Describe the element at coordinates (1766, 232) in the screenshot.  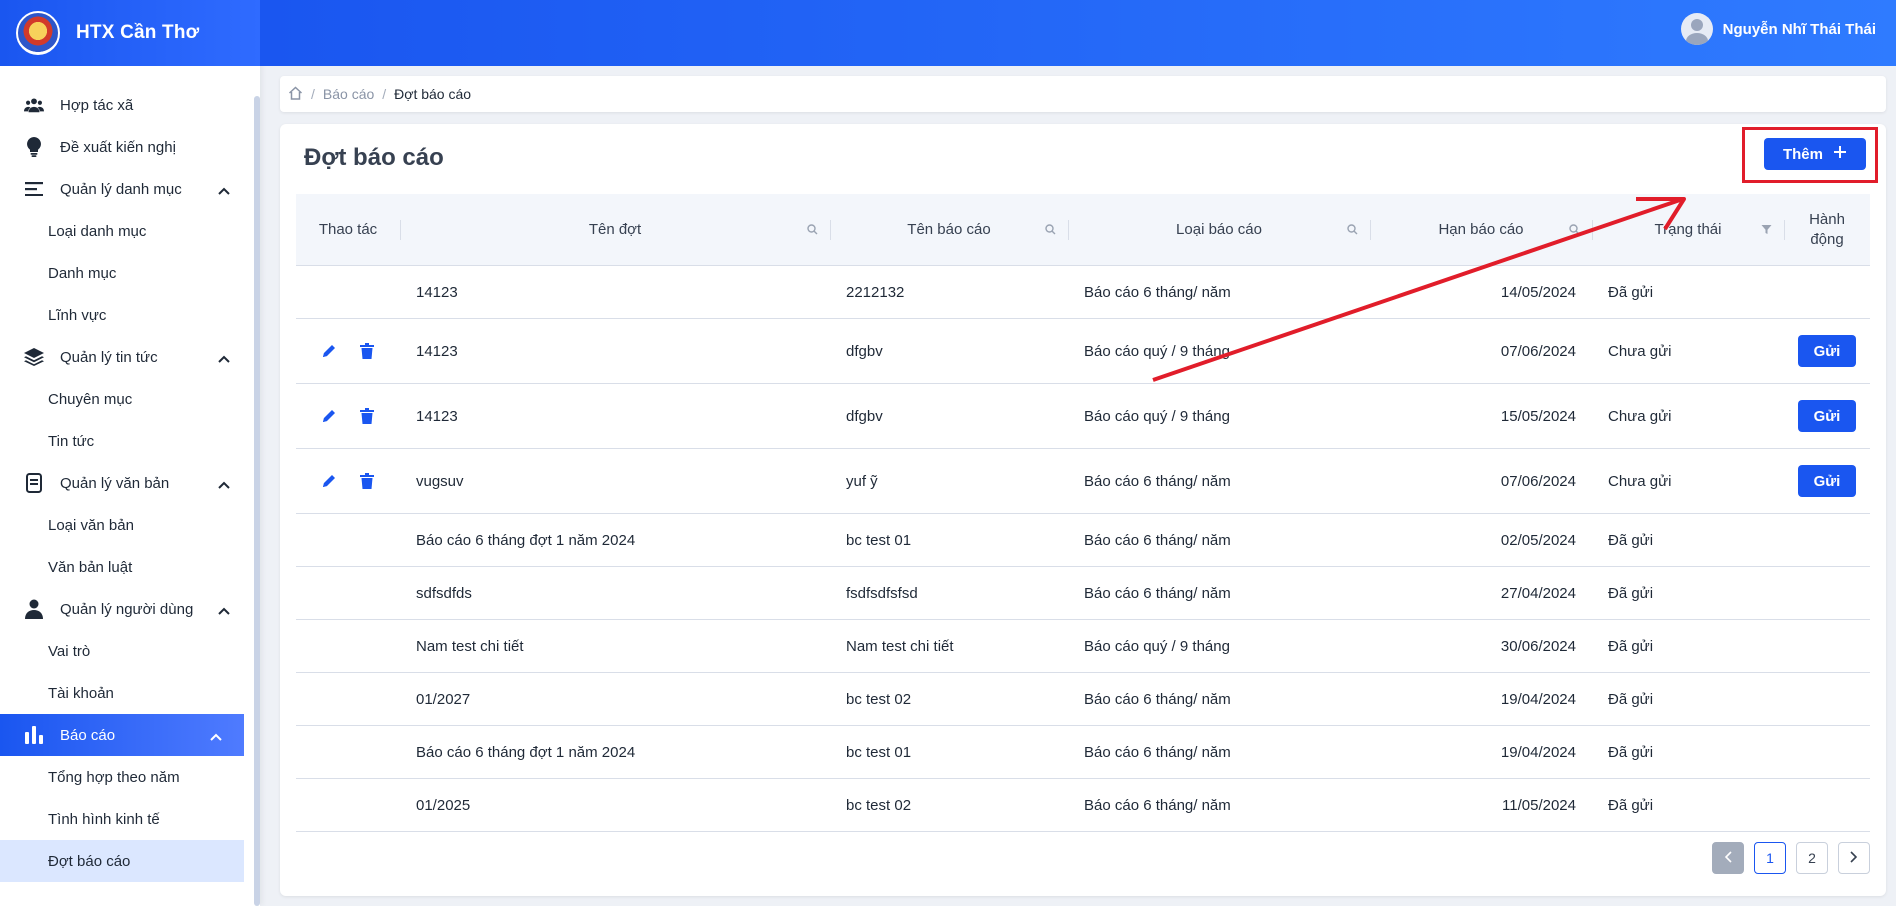
I see `filter-icon` at that location.